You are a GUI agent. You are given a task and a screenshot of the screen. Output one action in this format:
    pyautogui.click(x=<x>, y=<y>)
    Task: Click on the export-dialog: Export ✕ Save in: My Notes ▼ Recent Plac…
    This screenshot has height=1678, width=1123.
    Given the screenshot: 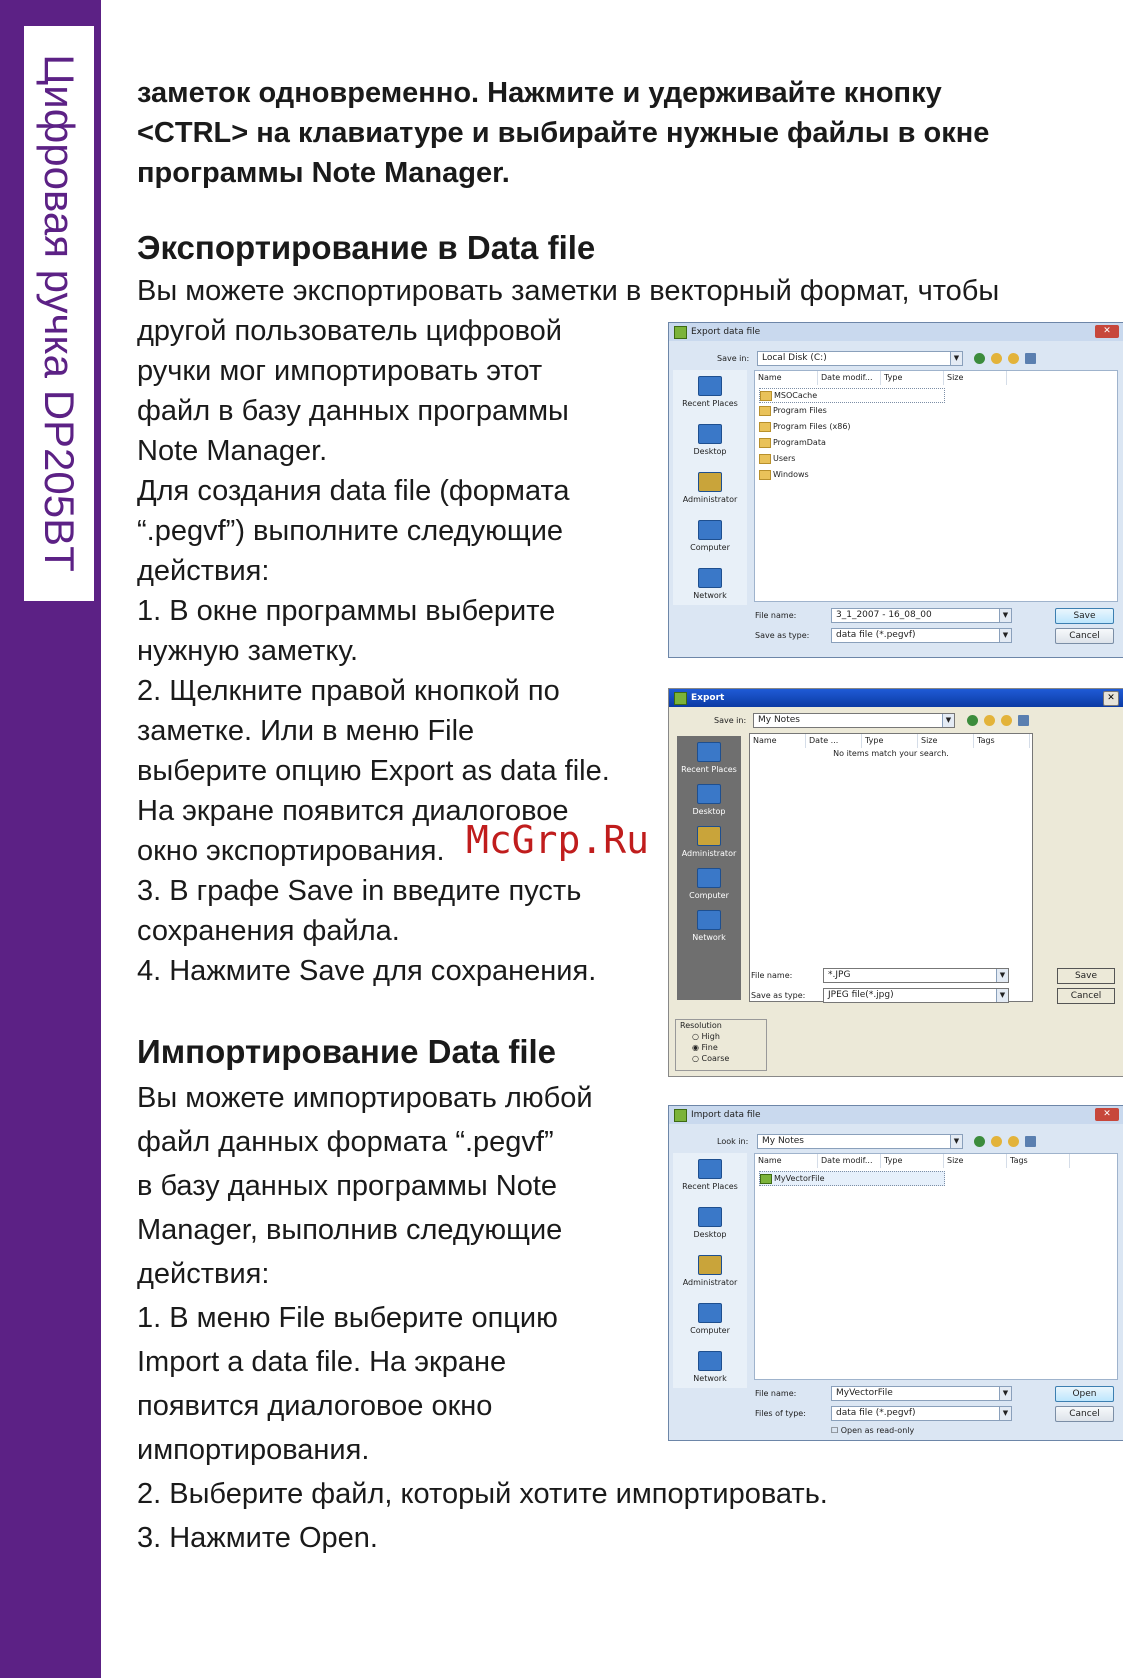 What is the action you would take?
    pyautogui.click(x=895, y=882)
    